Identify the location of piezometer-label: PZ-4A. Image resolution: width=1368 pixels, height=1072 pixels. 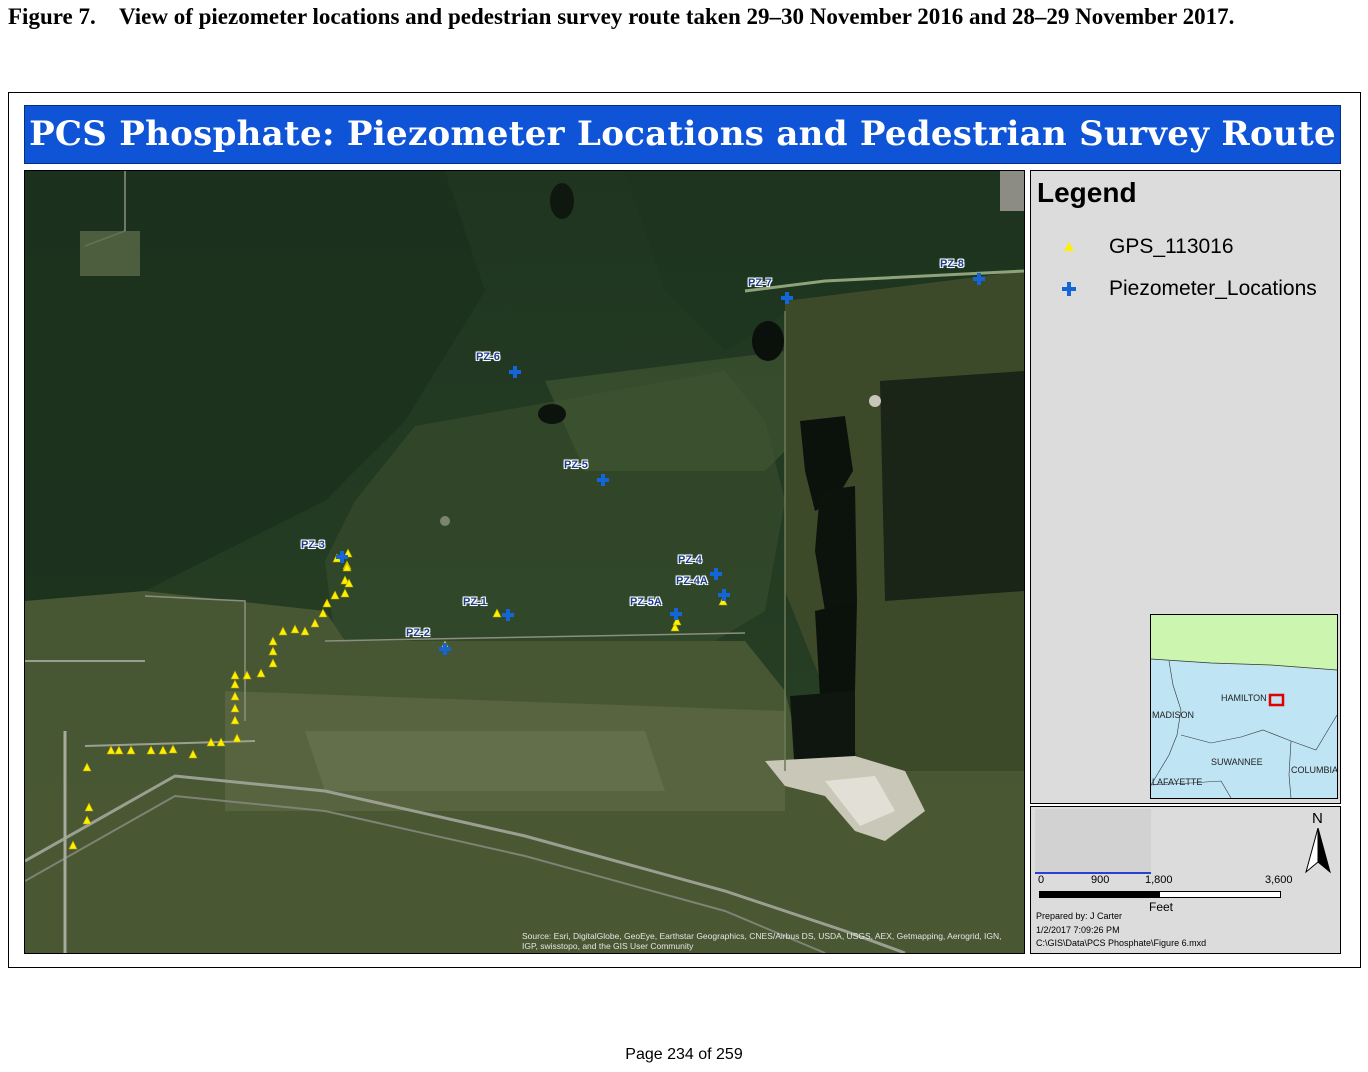
(692, 581).